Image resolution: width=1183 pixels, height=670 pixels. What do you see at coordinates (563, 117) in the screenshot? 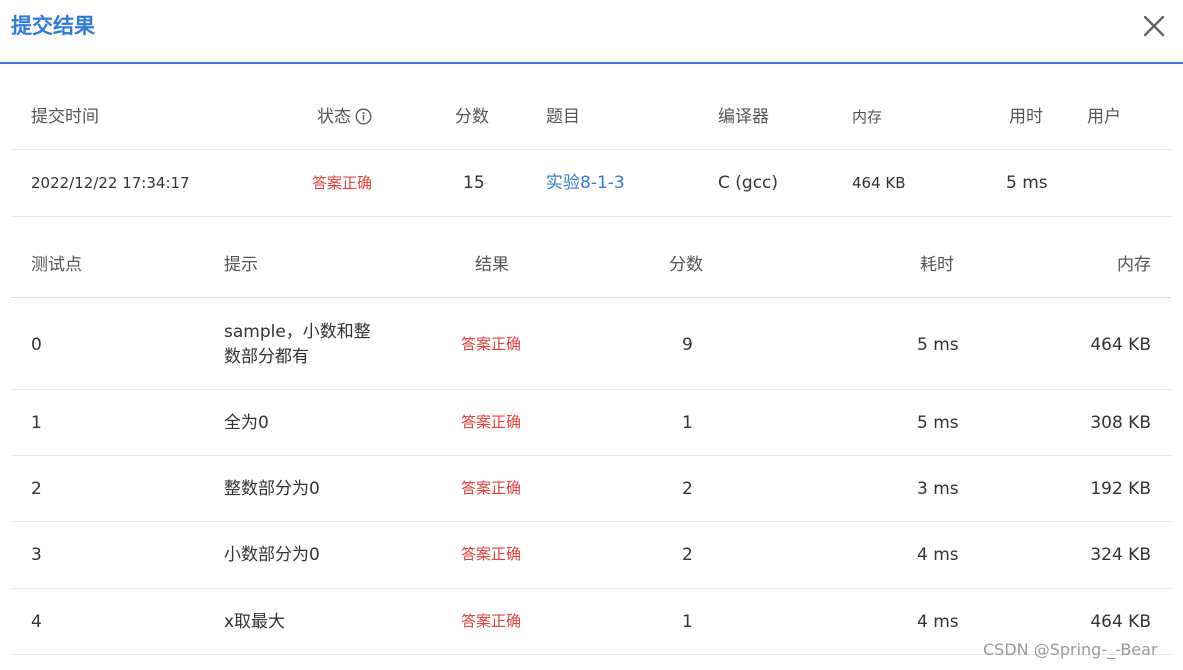
I see `summary-header-problem: 题目` at bounding box center [563, 117].